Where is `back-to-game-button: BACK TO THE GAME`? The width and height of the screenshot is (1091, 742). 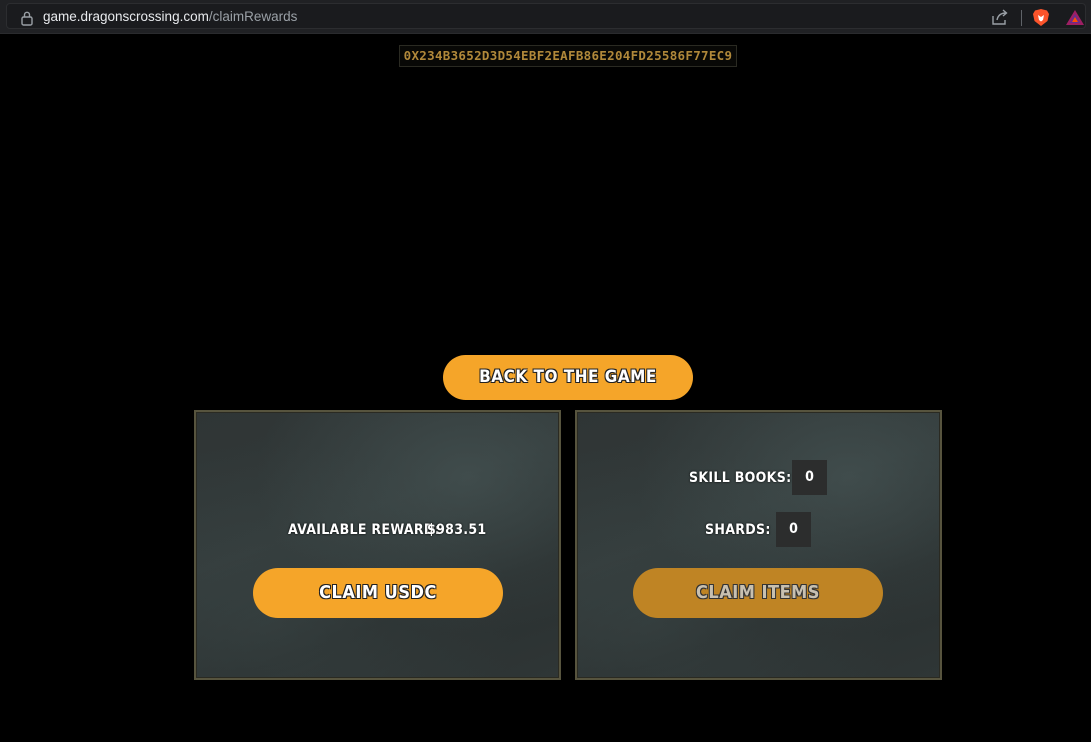 back-to-game-button: BACK TO THE GAME is located at coordinates (568, 377).